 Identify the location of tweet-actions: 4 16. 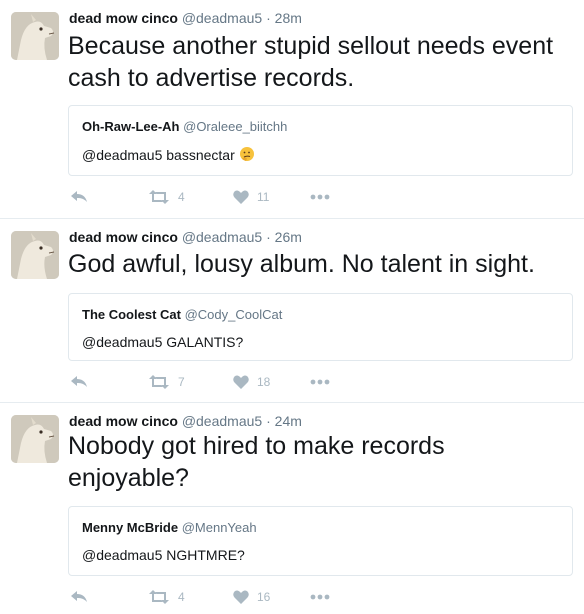
(228, 597).